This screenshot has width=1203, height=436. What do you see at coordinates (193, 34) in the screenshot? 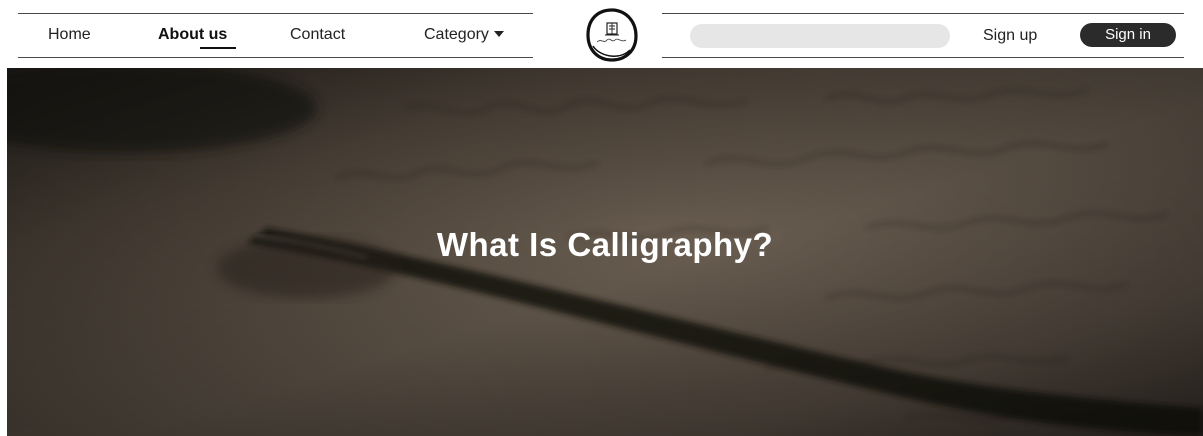
I see `nav-about-label: About us` at bounding box center [193, 34].